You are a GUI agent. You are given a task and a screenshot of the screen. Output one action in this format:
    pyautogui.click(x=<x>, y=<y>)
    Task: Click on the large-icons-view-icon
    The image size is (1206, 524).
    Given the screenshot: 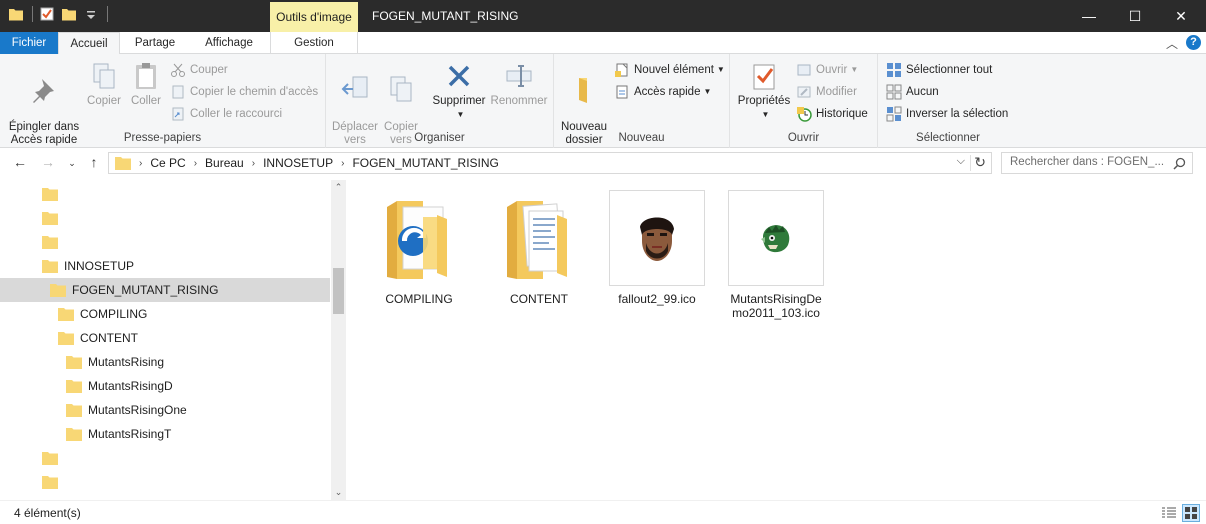 What is the action you would take?
    pyautogui.click(x=1191, y=513)
    